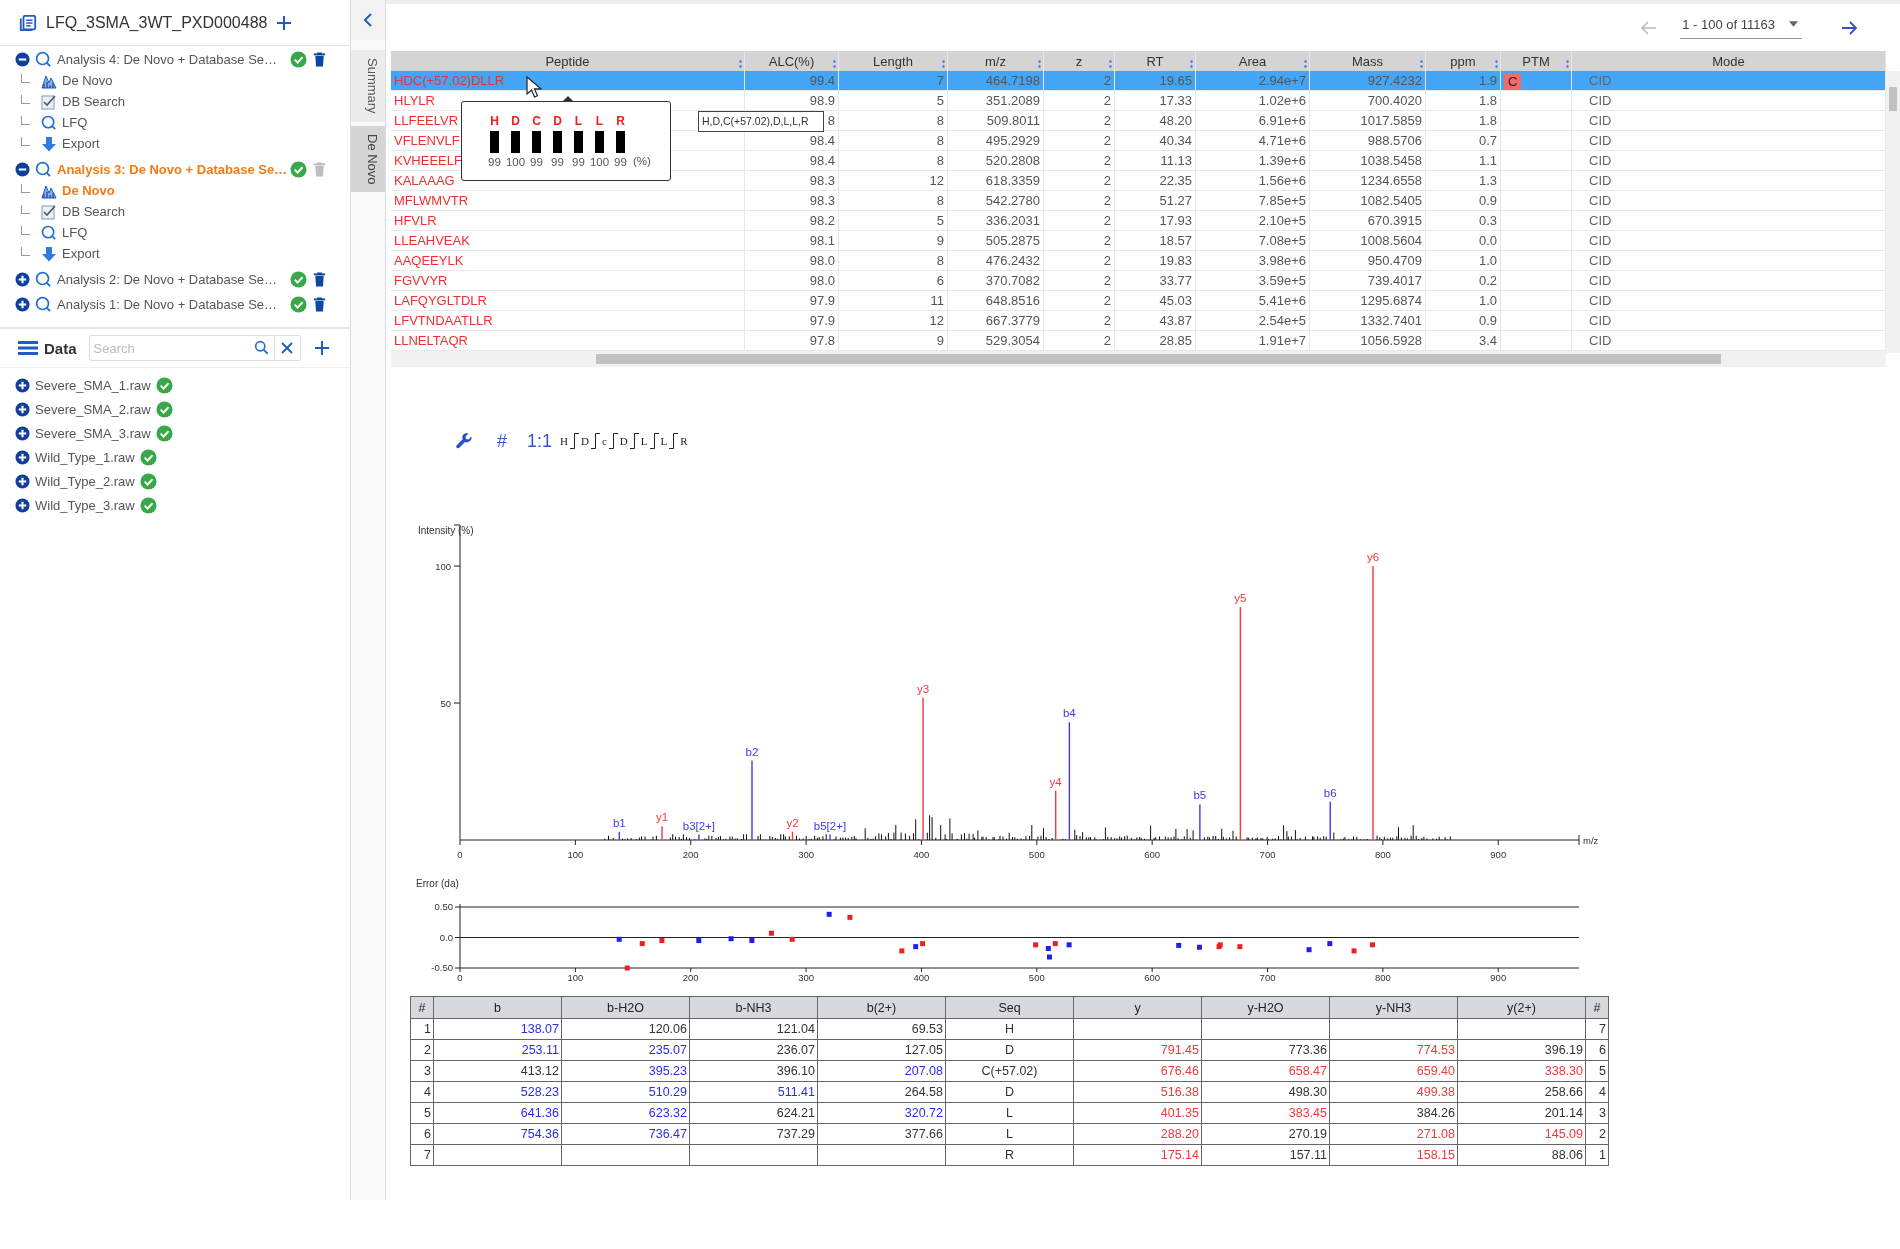 The image size is (1900, 1249). What do you see at coordinates (261, 347) in the screenshot?
I see `search-icon` at bounding box center [261, 347].